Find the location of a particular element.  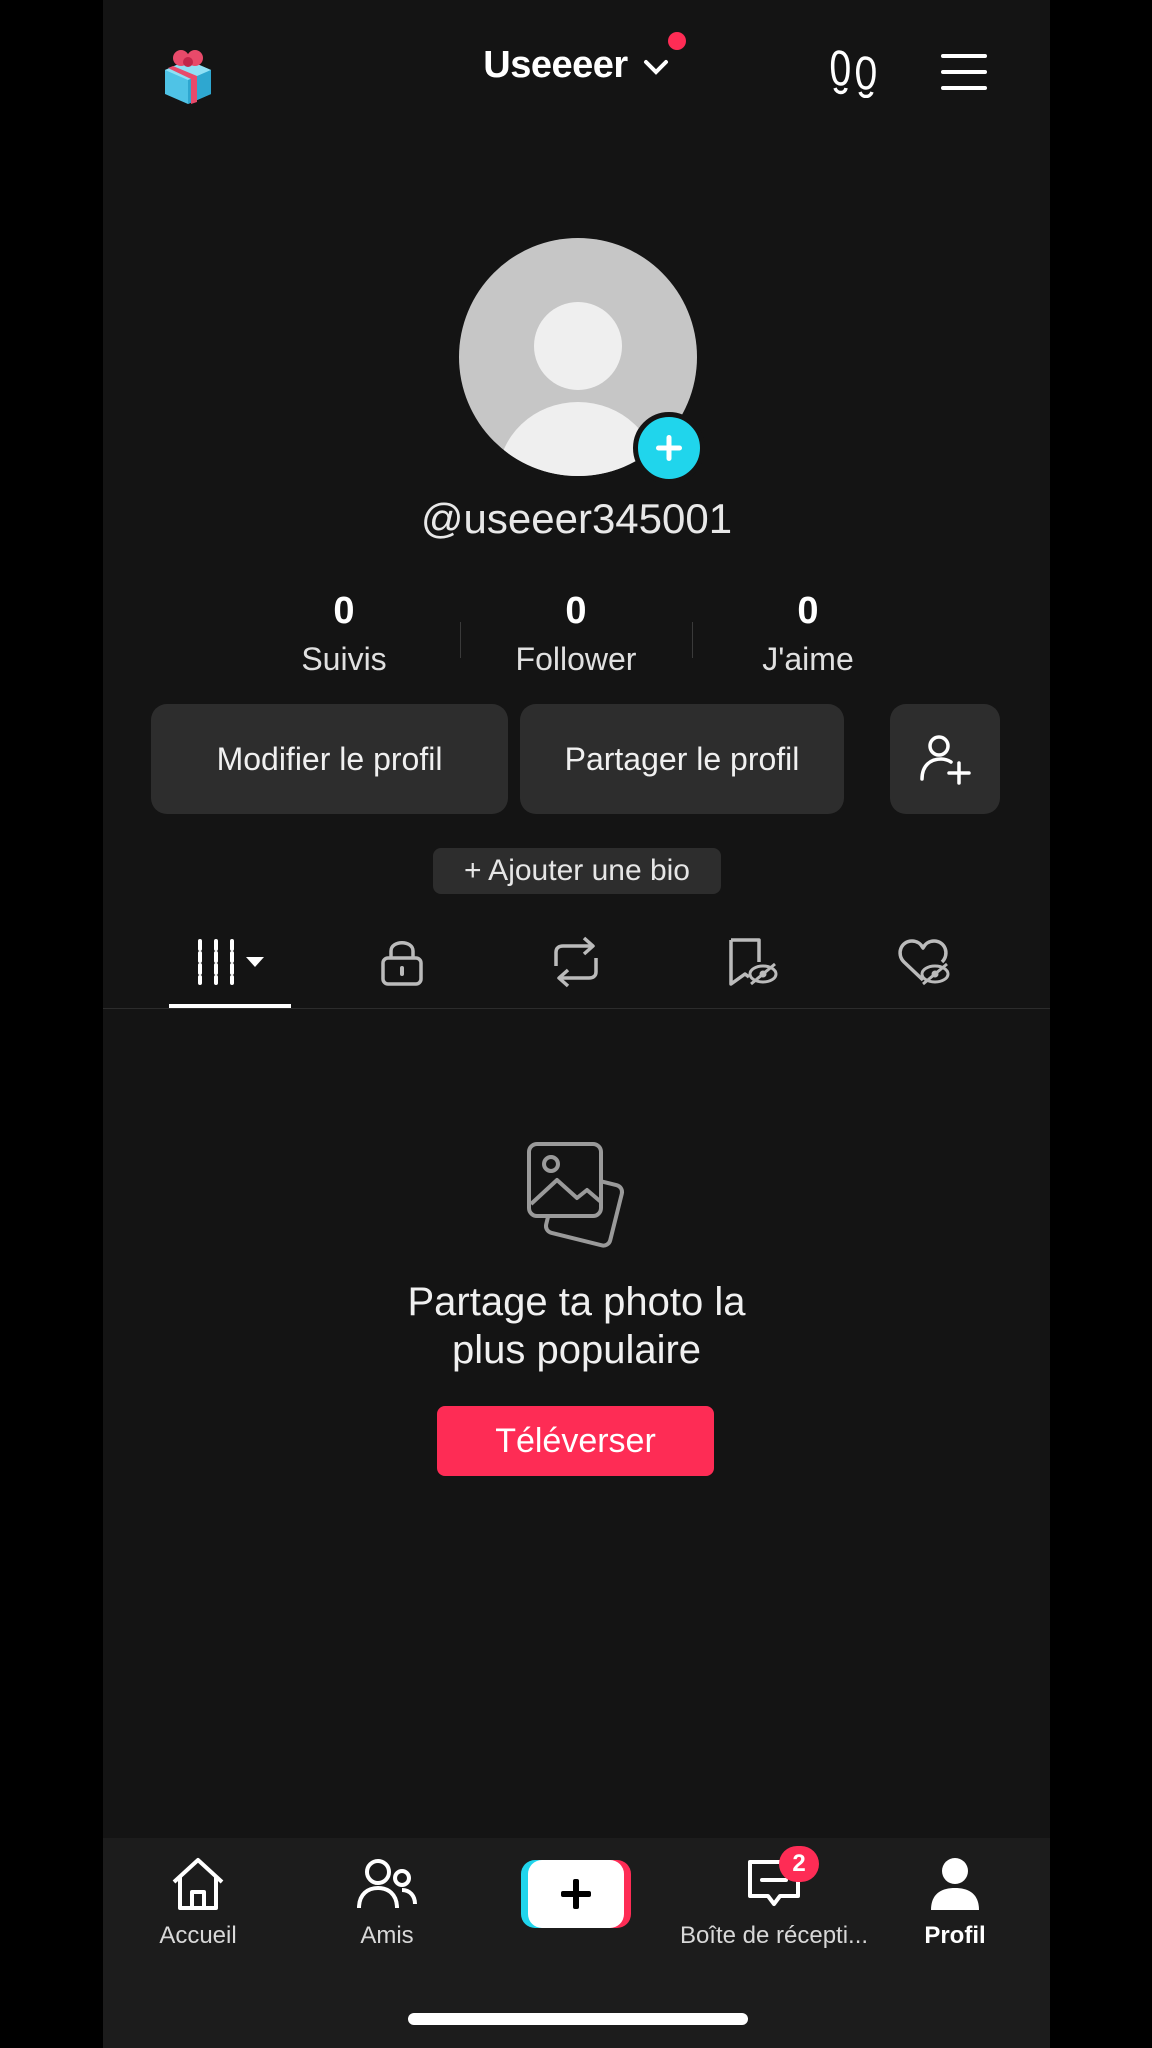

nav-home: Accueil is located at coordinates (198, 1900).